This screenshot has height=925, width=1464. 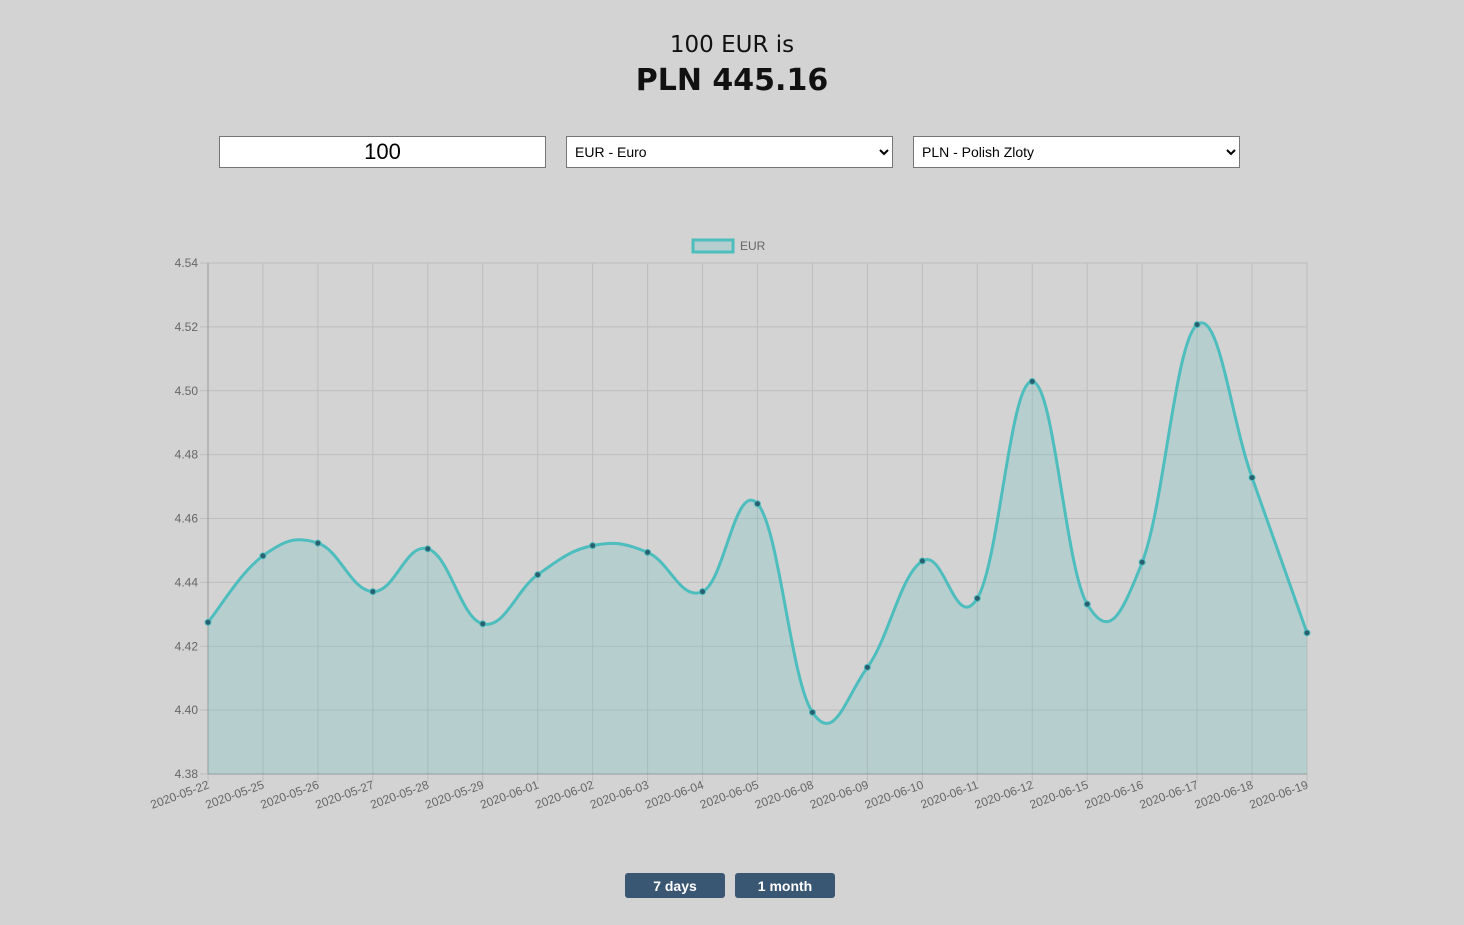 What do you see at coordinates (950, 795) in the screenshot?
I see `x-tick-label: 2020-06-11` at bounding box center [950, 795].